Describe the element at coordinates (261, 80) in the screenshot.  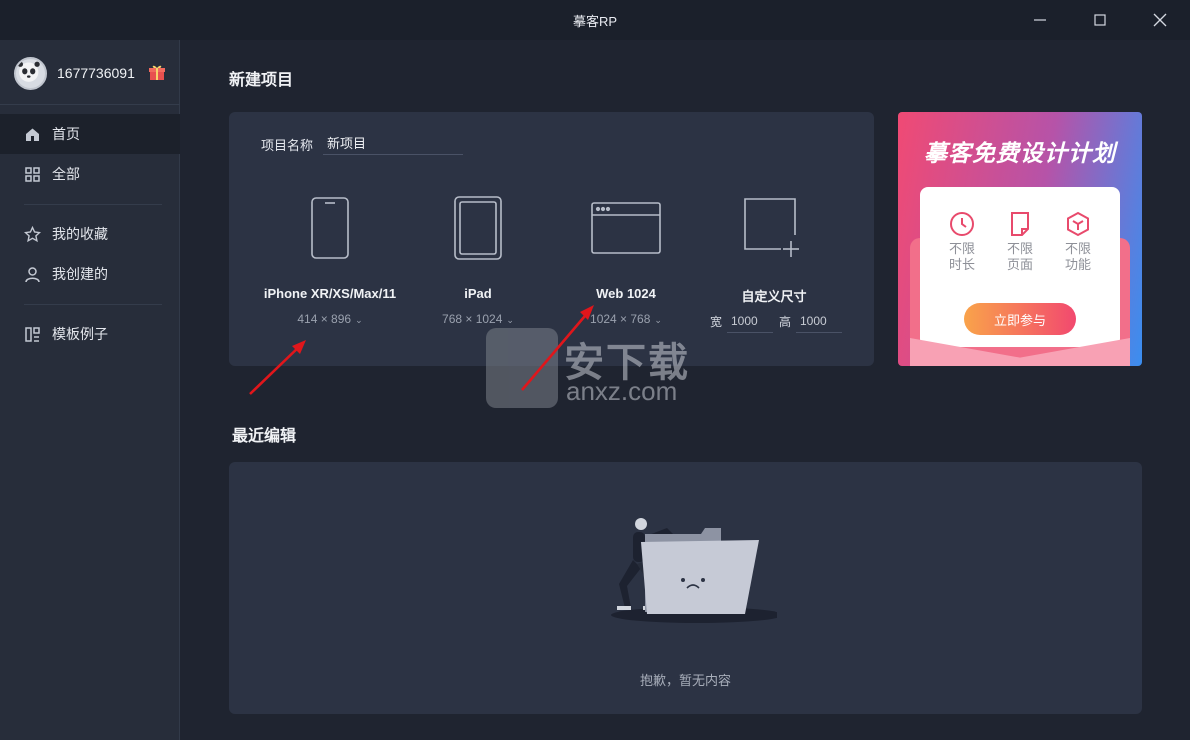
I see `new-project-title: 新建项目` at that location.